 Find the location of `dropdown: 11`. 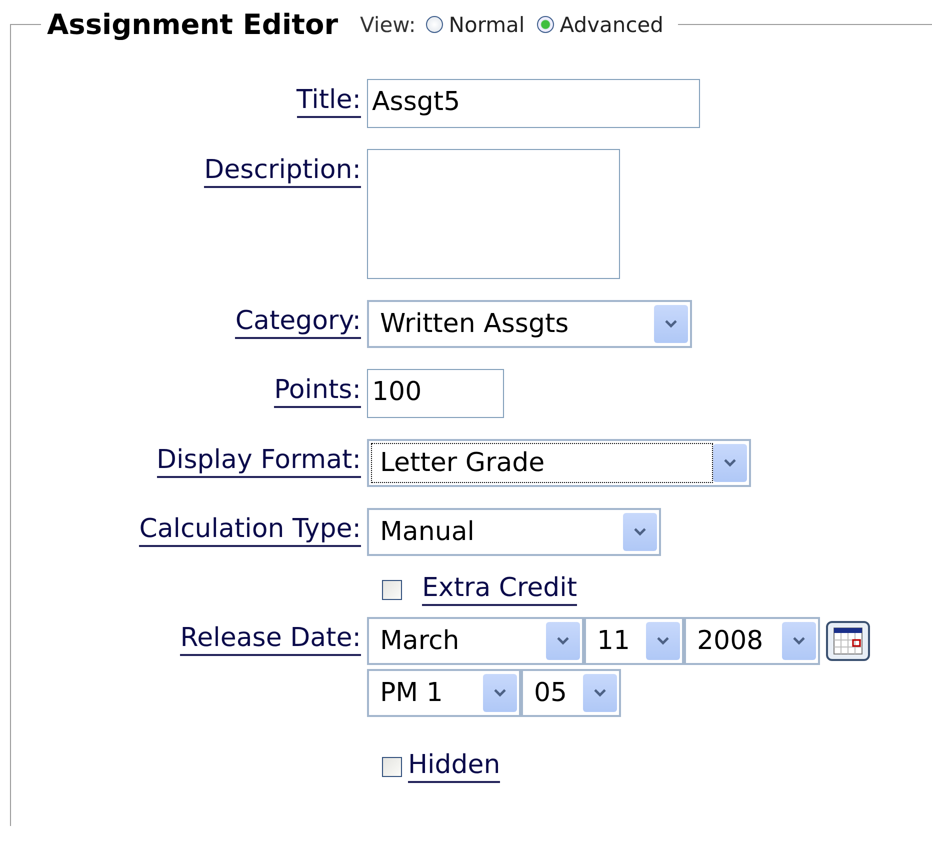

dropdown: 11 is located at coordinates (634, 641).